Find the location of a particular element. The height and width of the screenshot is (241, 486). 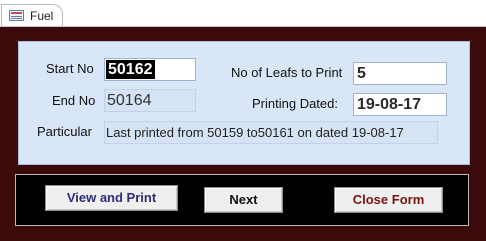

start-no-label: Start No is located at coordinates (70, 68).